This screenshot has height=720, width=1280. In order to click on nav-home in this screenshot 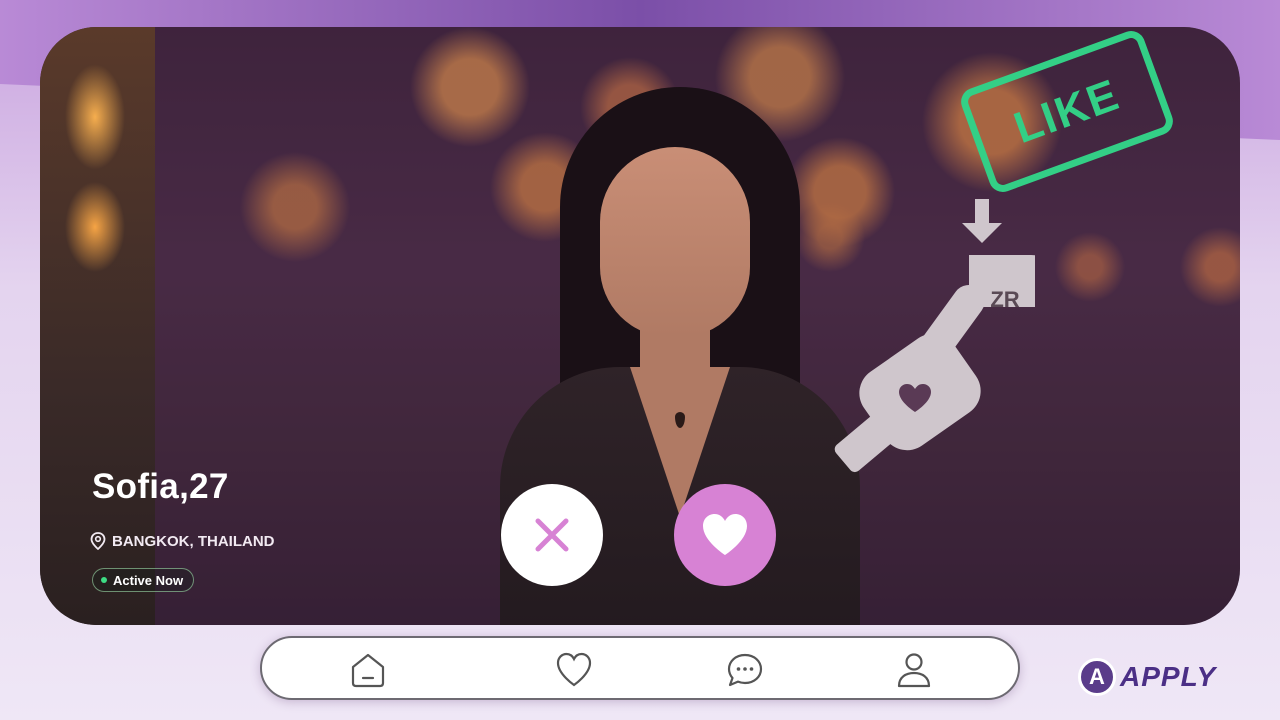, I will do `click(368, 670)`.